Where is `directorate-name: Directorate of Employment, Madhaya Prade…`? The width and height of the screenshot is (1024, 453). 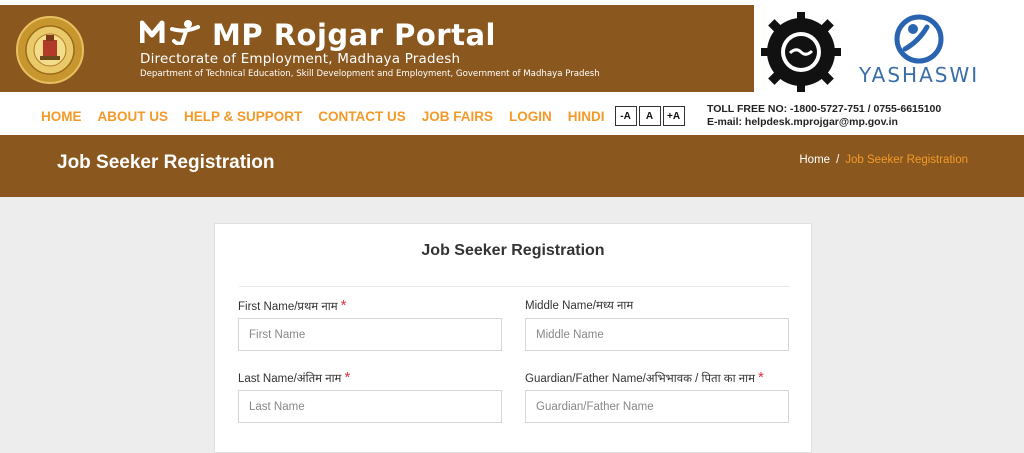 directorate-name: Directorate of Employment, Madhaya Prade… is located at coordinates (300, 59).